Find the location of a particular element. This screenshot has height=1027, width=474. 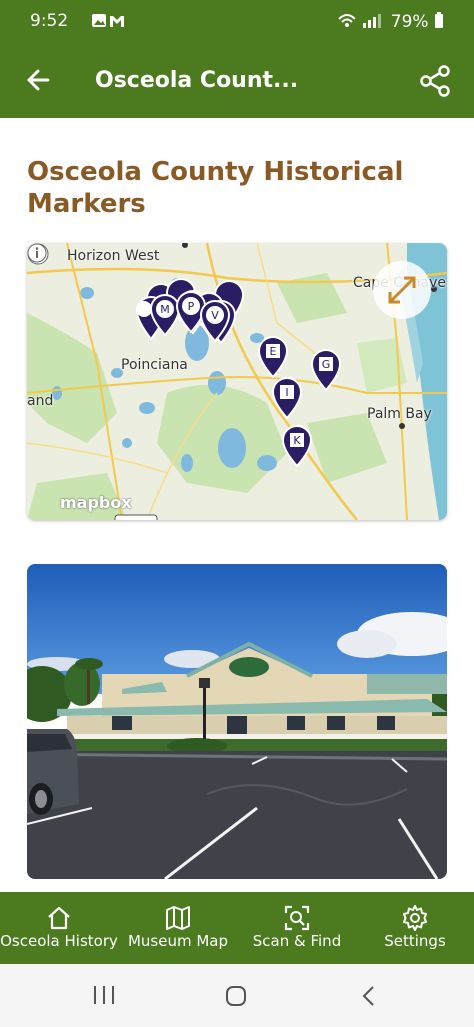

map-marker-v: V is located at coordinates (215, 321).